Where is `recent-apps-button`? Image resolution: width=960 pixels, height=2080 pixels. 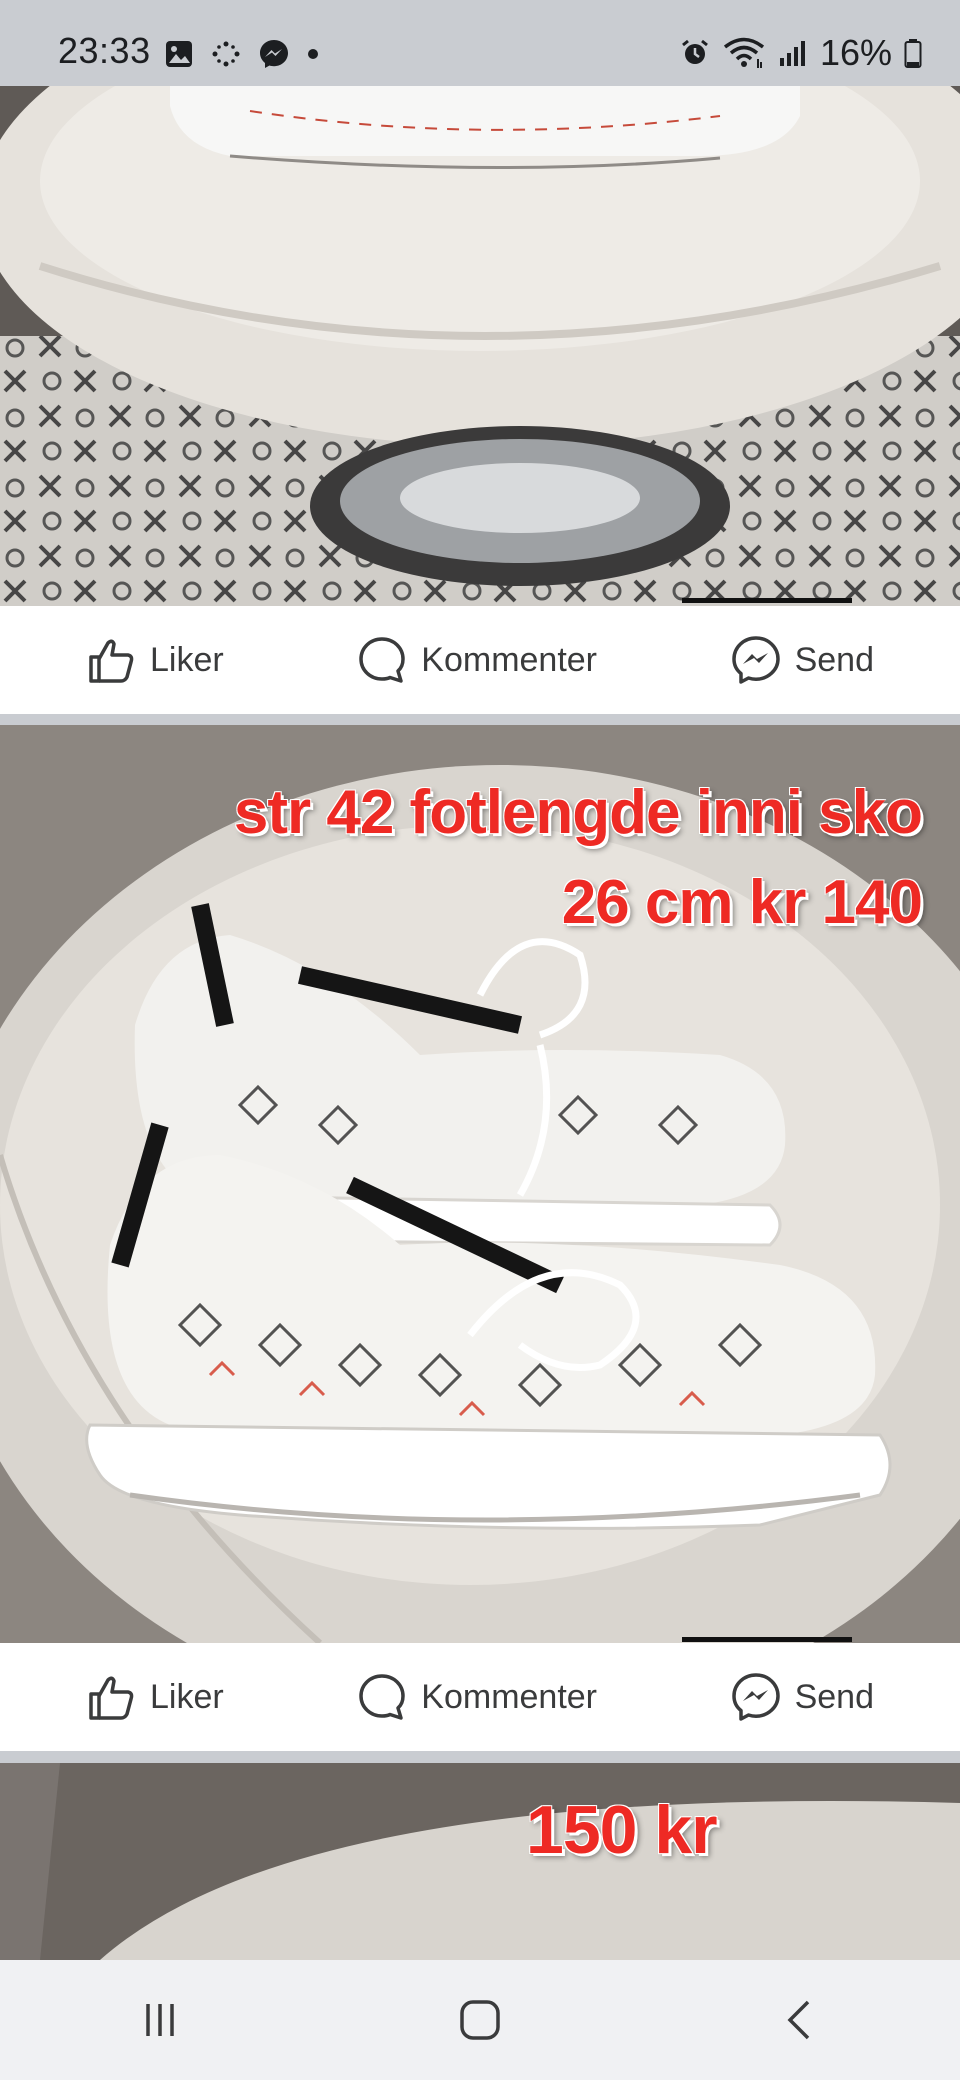 recent-apps-button is located at coordinates (160, 2020).